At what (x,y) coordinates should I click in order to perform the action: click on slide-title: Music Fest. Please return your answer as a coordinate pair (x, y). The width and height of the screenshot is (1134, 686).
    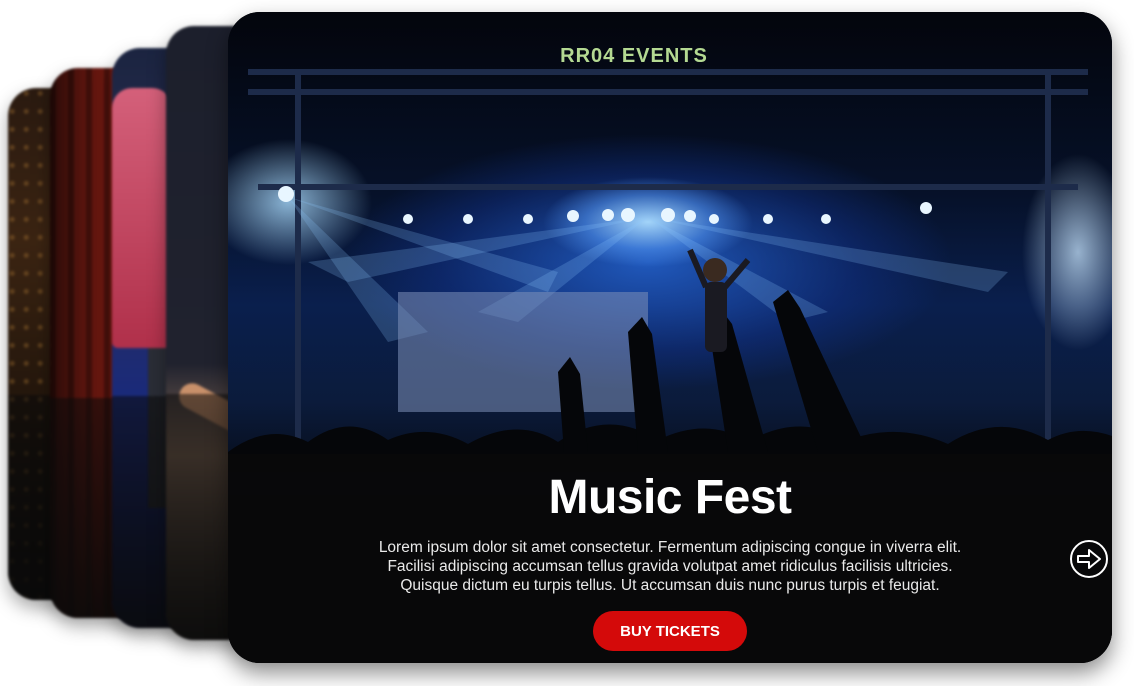
    Looking at the image, I should click on (670, 497).